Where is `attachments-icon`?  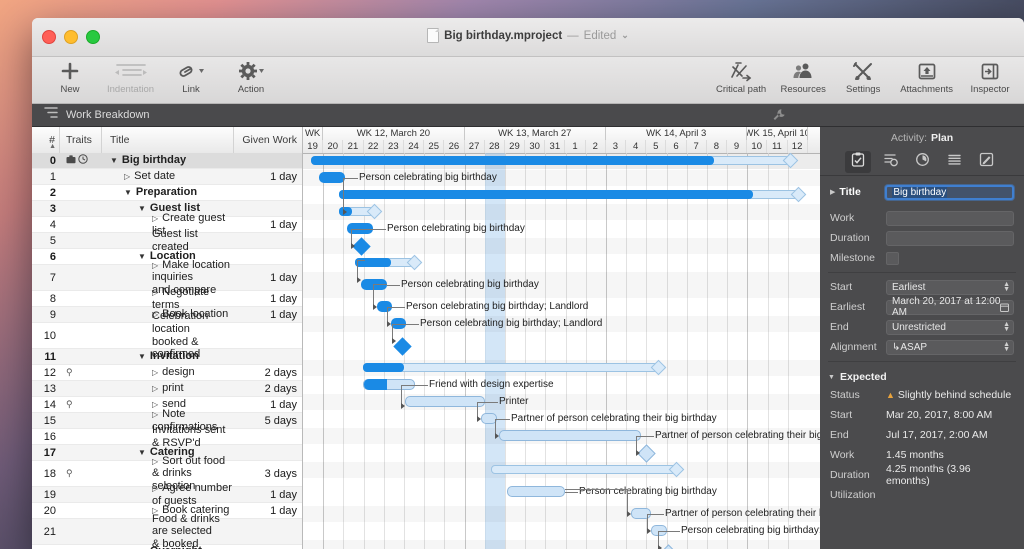
attachments-icon is located at coordinates (927, 71).